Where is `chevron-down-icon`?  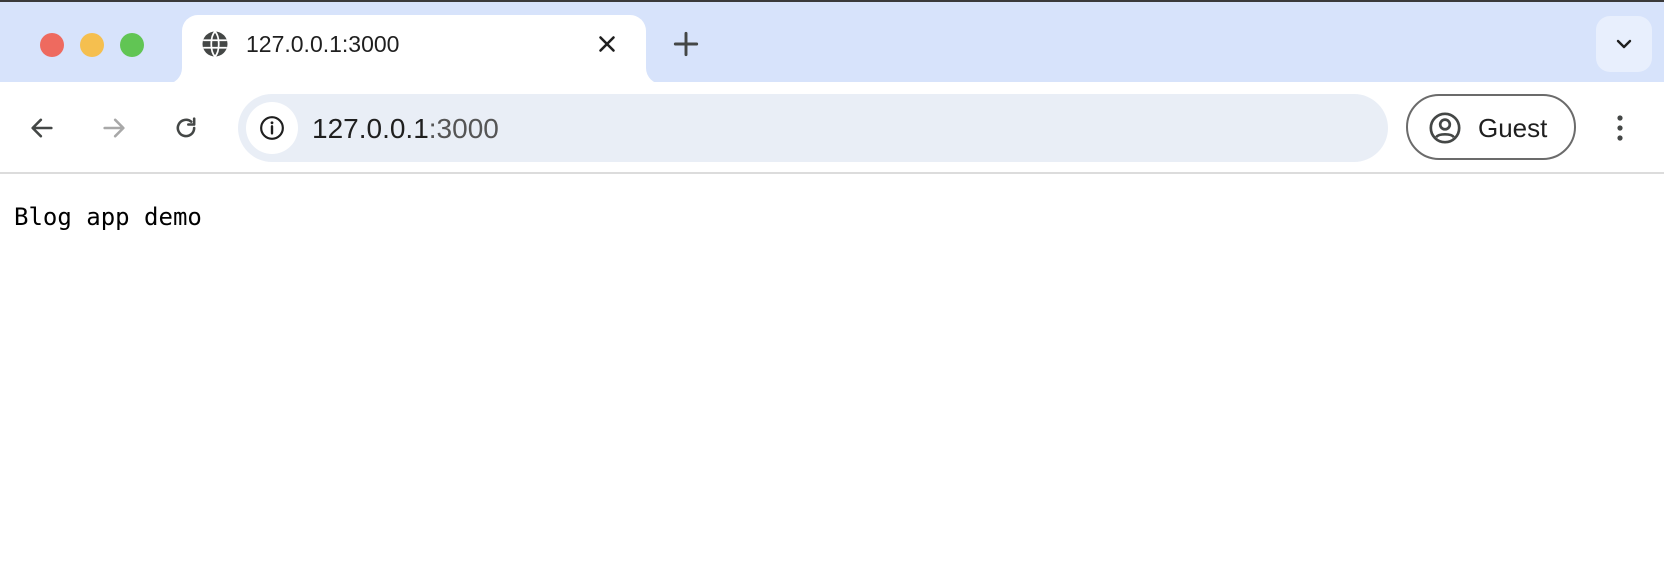
chevron-down-icon is located at coordinates (1624, 44).